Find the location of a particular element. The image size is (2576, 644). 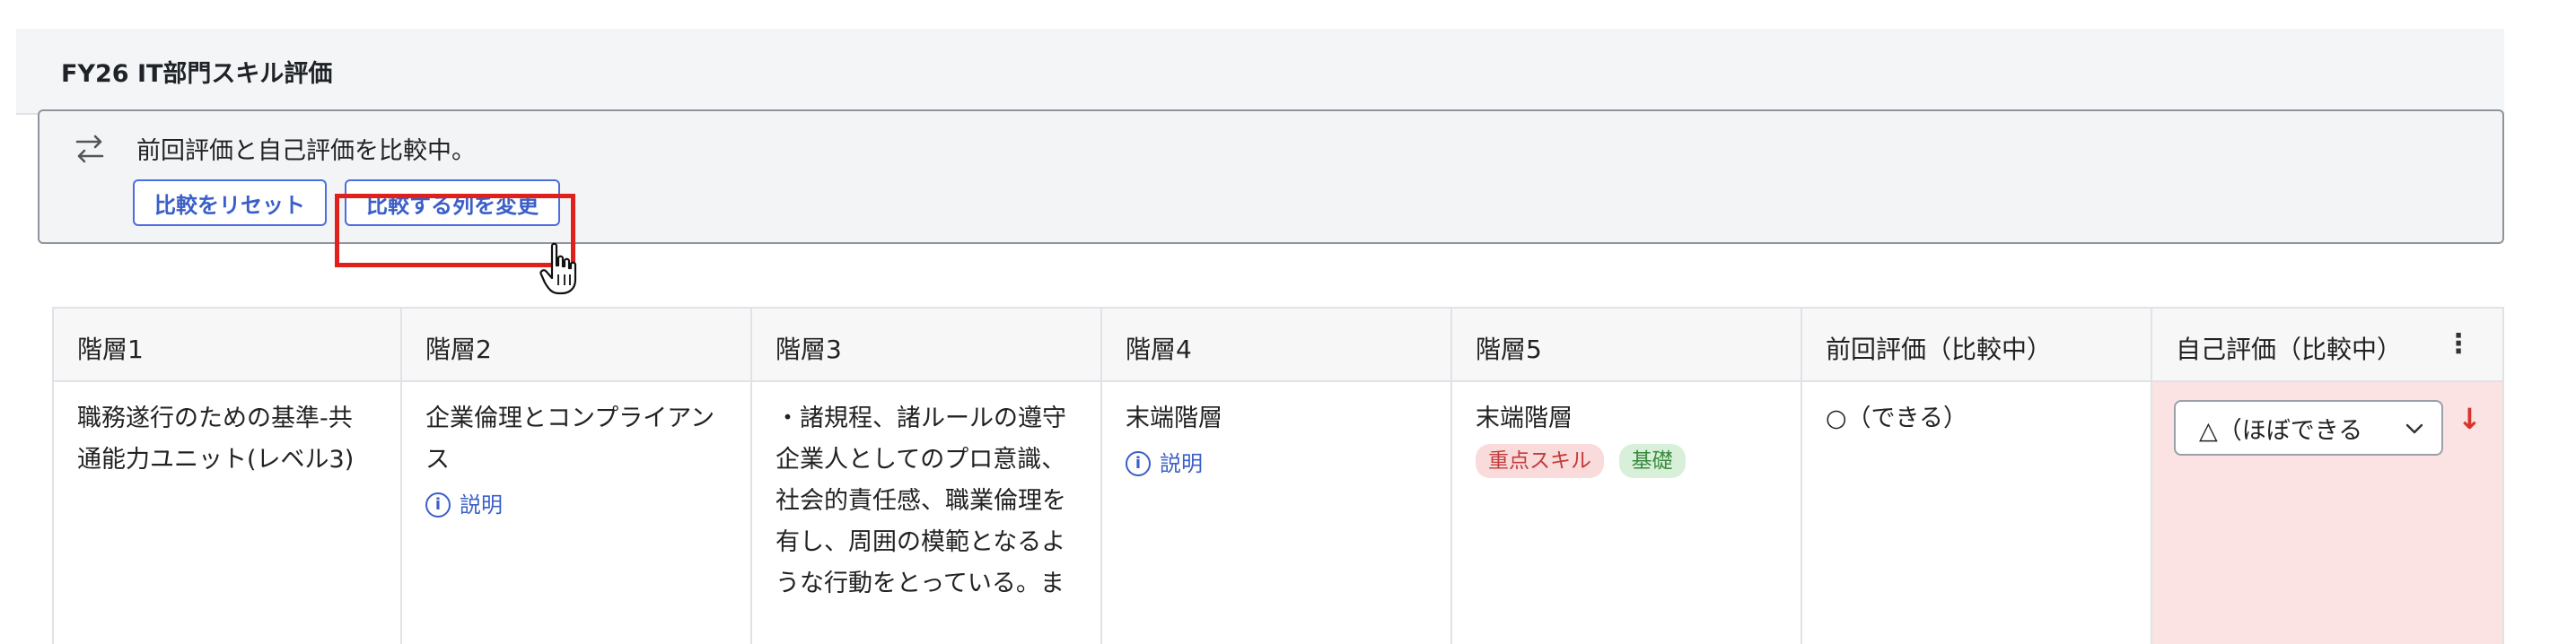

panel-header: FY26 IT部門スキル評価 is located at coordinates (1260, 72).